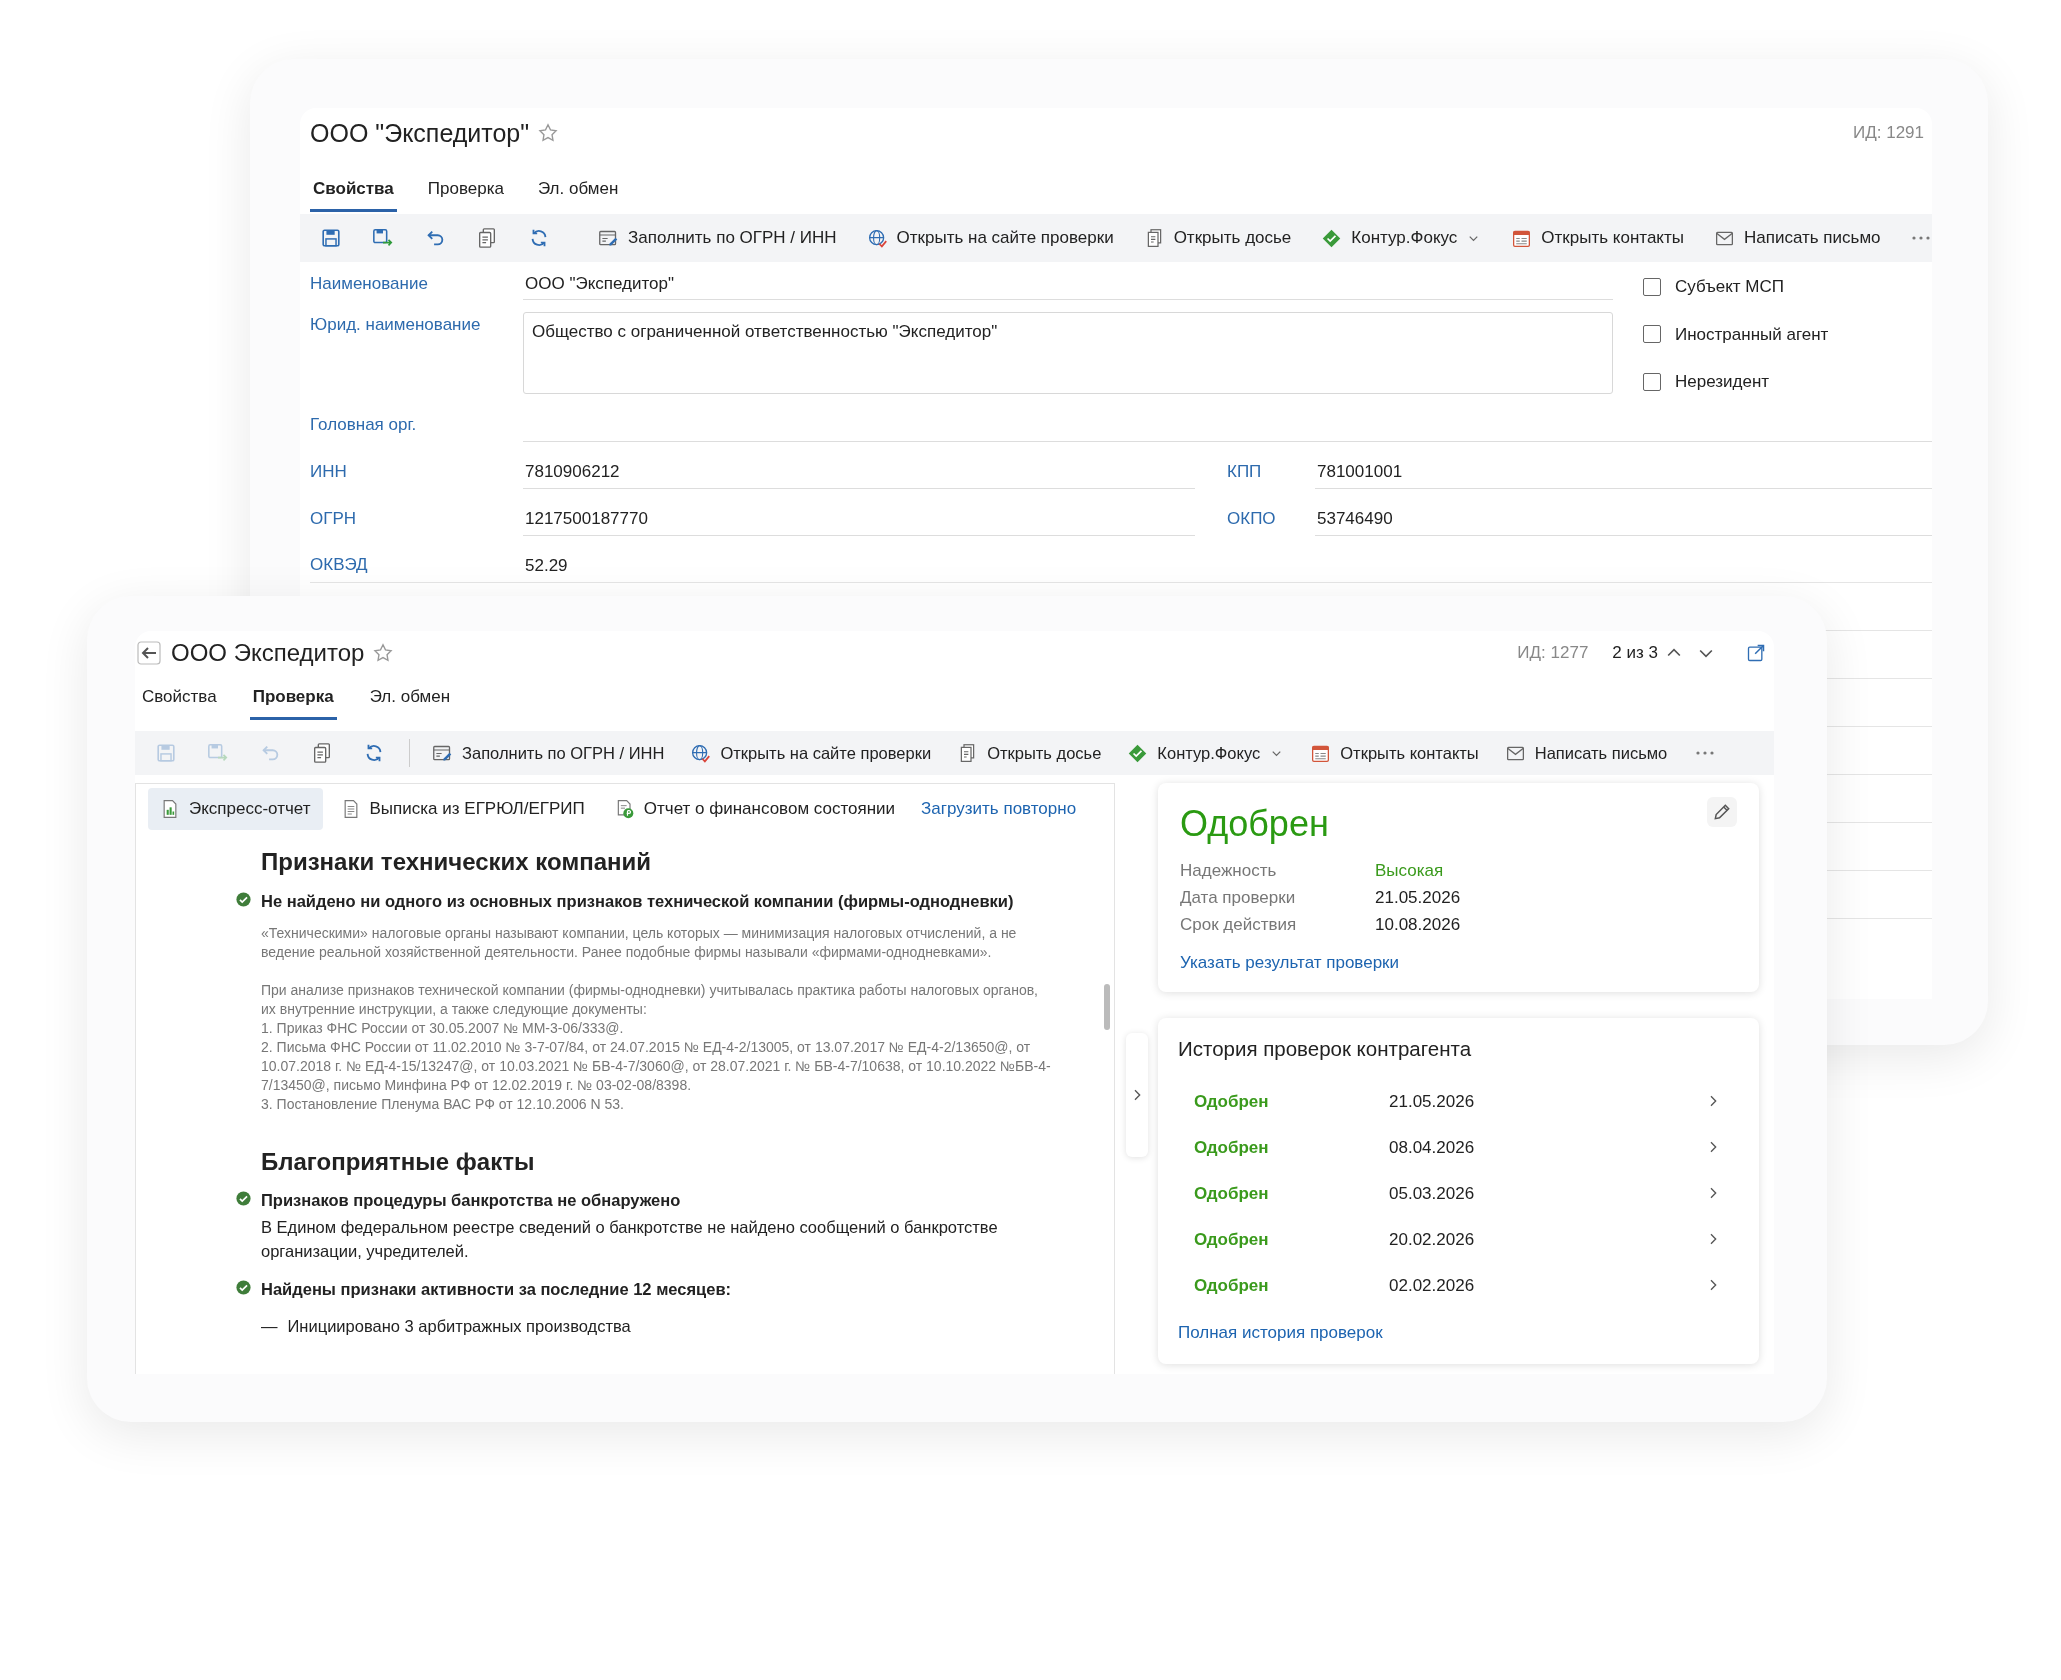 This screenshot has width=2061, height=1680. What do you see at coordinates (269, 1326) in the screenshot?
I see `dash-marker: —` at bounding box center [269, 1326].